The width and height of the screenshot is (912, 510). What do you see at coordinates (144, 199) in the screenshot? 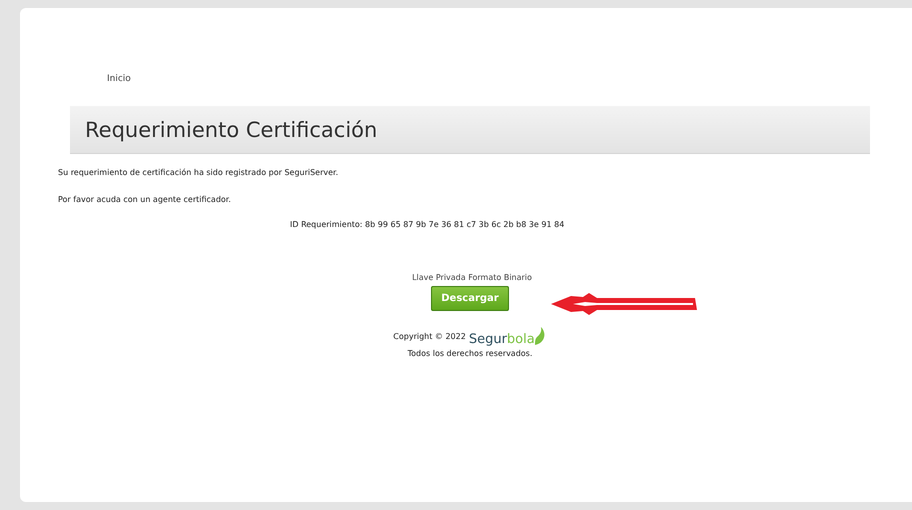
I see `message-text: Por favor acuda con un agente certificador.` at bounding box center [144, 199].